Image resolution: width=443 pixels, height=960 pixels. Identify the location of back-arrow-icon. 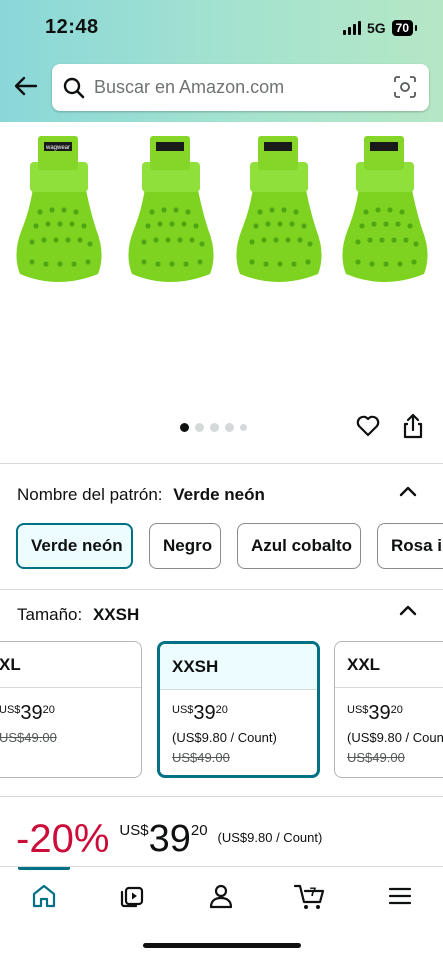
(26, 86).